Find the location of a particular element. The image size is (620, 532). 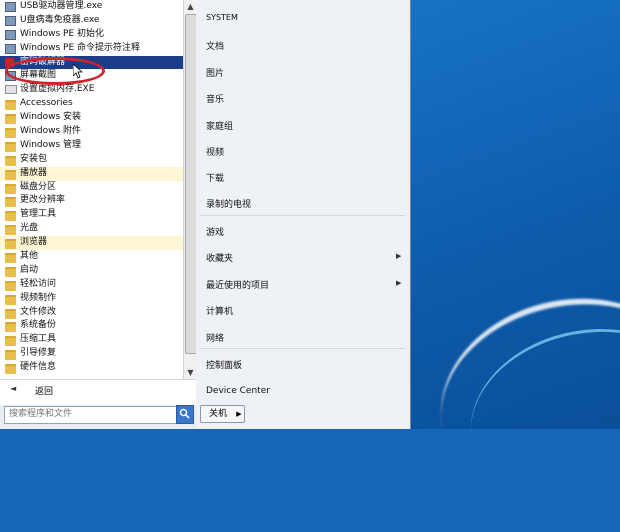

program-item-label: Windows PE 命令提示符注释 is located at coordinates (80, 47).